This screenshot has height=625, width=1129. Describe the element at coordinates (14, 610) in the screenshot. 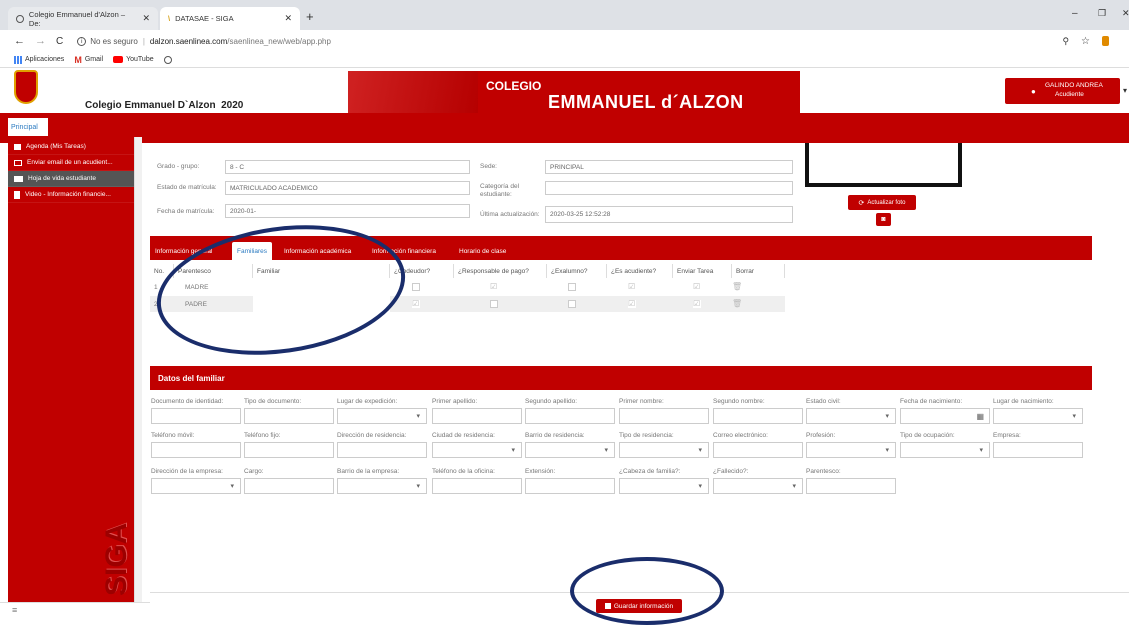

I see `menu-icon: ≡` at that location.